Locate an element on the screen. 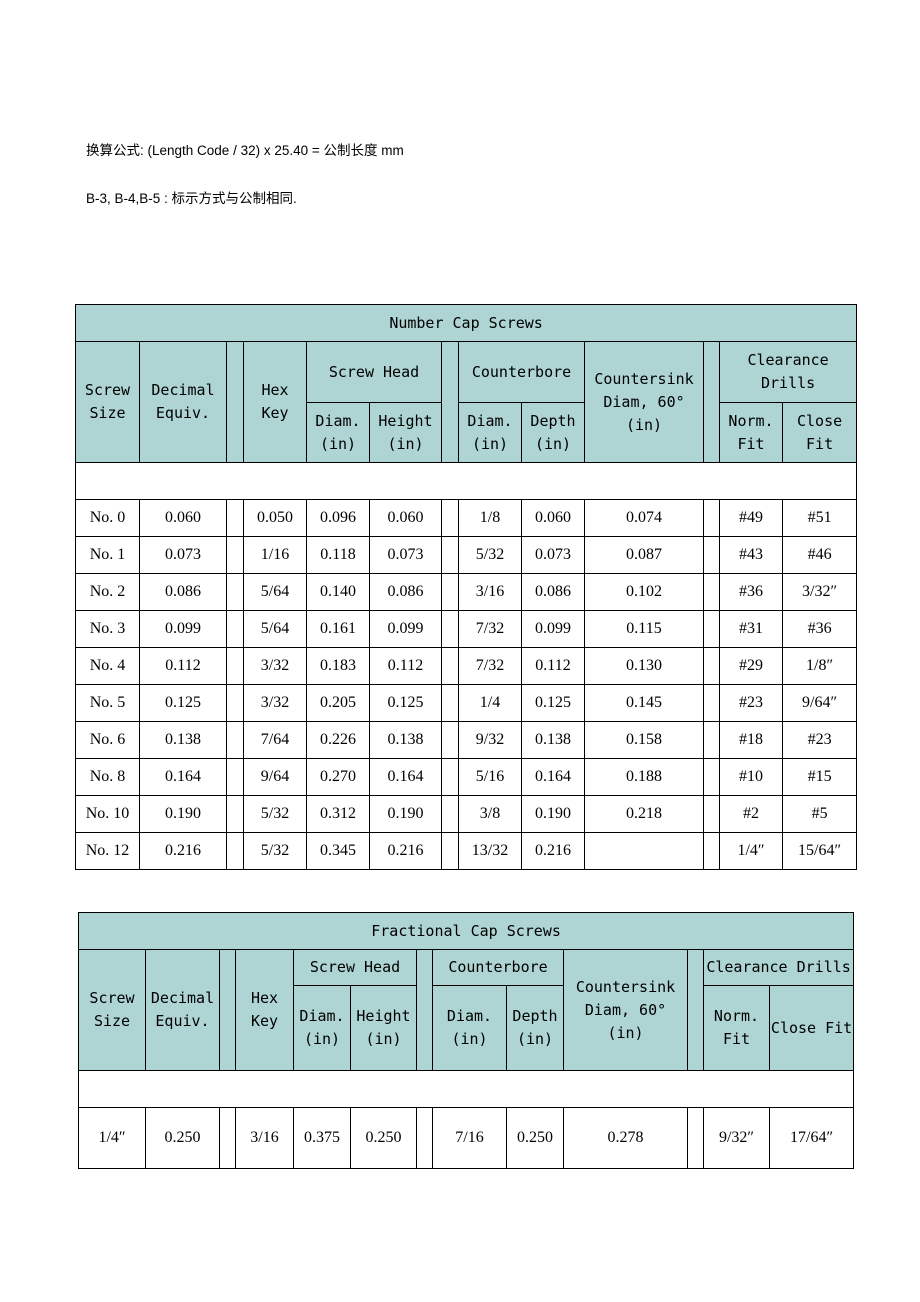 The width and height of the screenshot is (920, 1302). cell-close-fit: #46 is located at coordinates (819, 555).